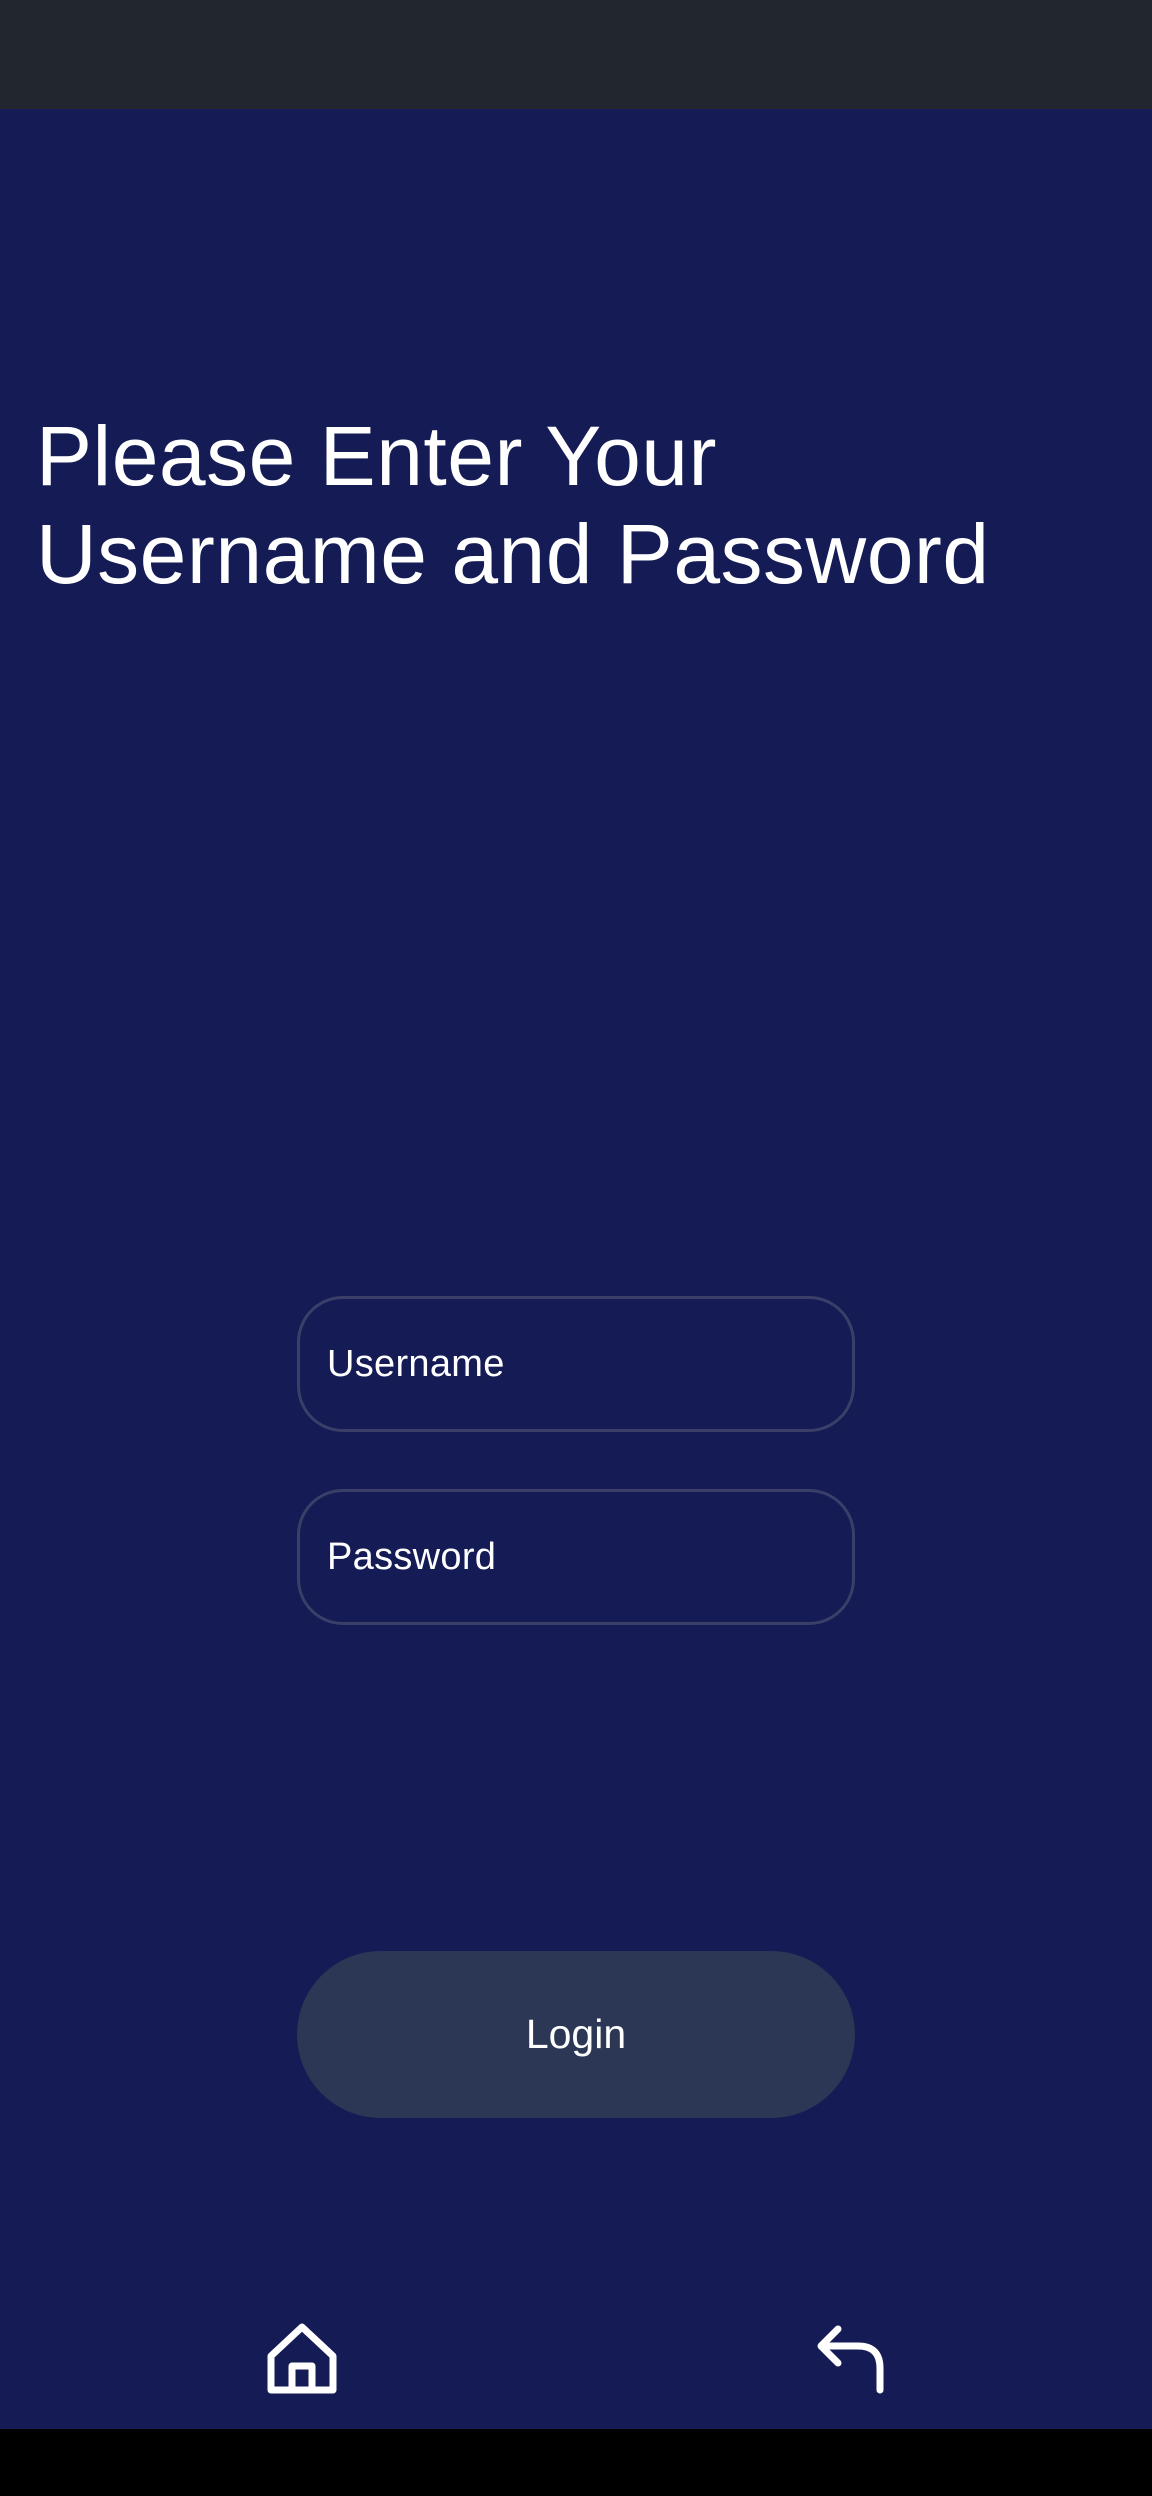 The height and width of the screenshot is (2496, 1152). Describe the element at coordinates (576, 2462) in the screenshot. I see `bottom-bar` at that location.